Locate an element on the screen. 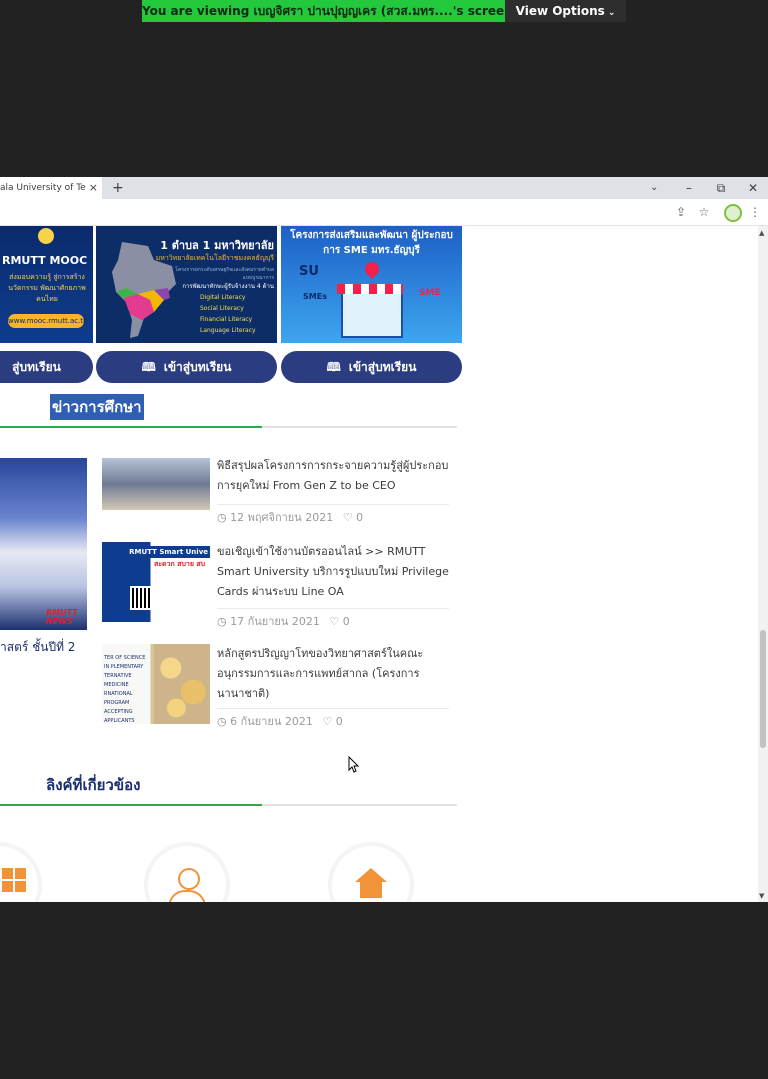 Image resolution: width=768 pixels, height=1079 pixels. thumbnail-tagline: สะดวก สบาย สบ is located at coordinates (180, 564).